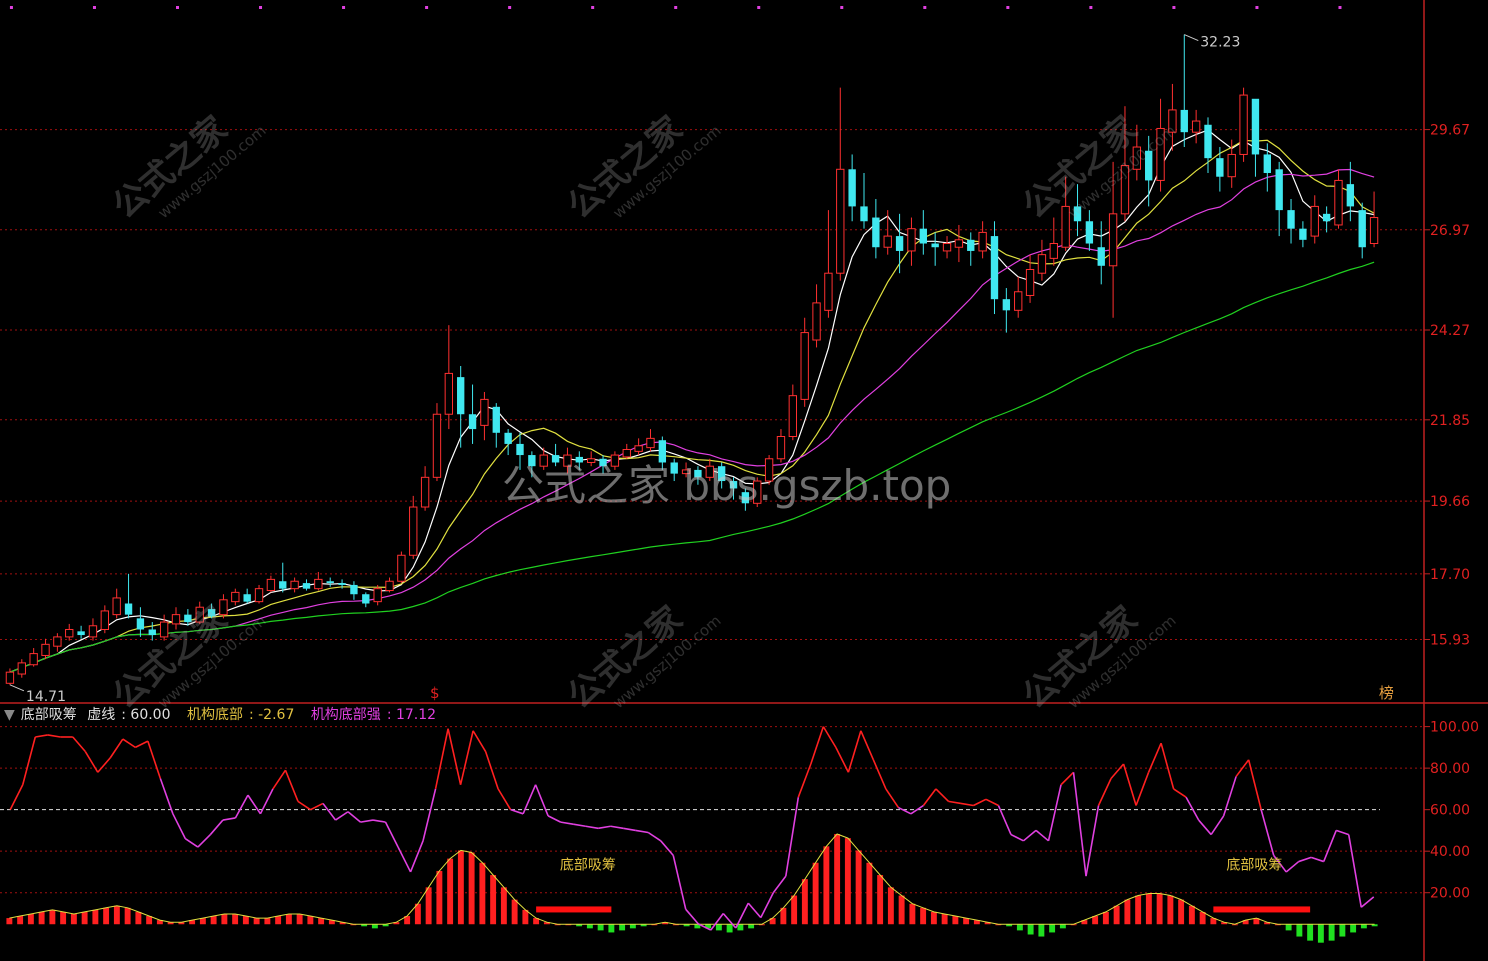  I want to click on price-tick-label: 15.93, so click(1450, 641).